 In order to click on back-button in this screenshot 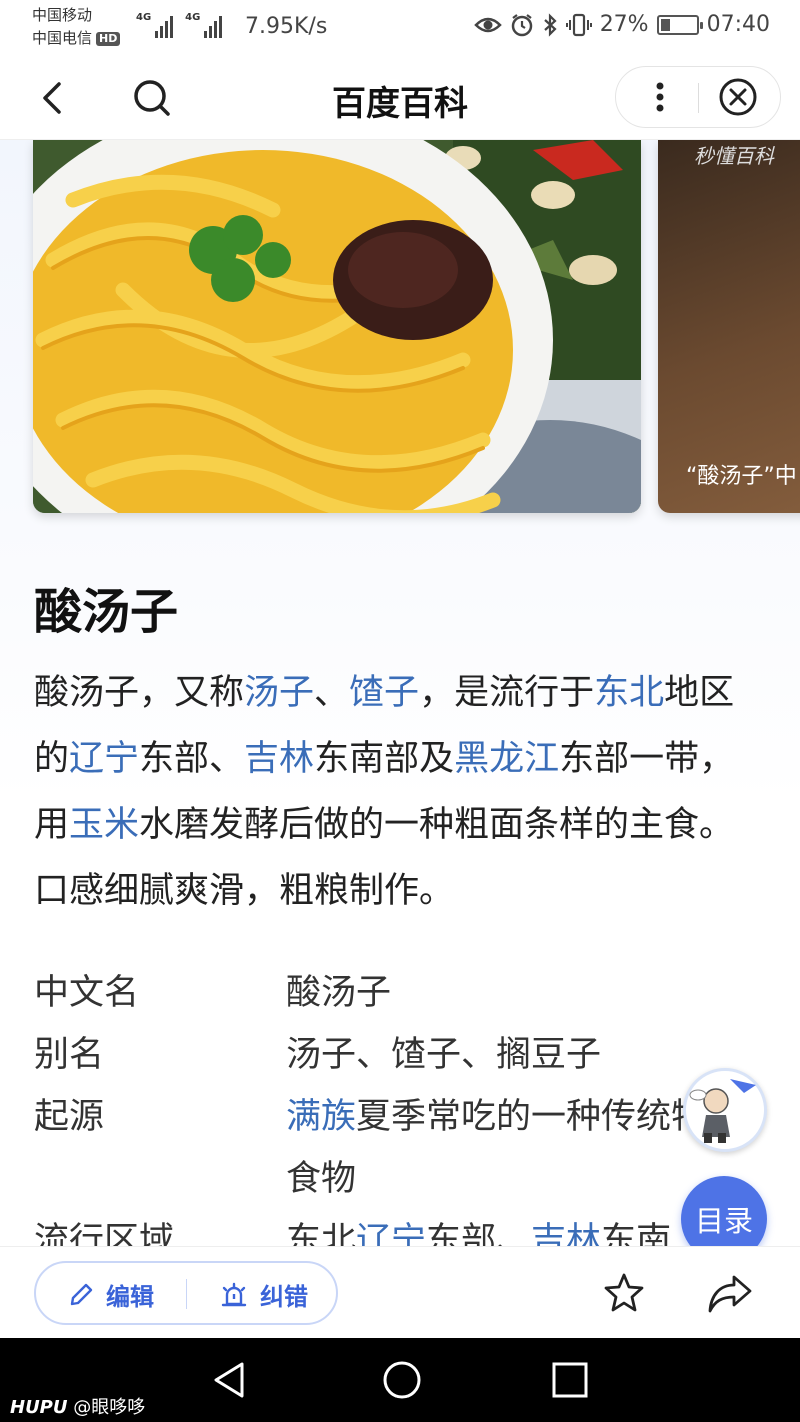, I will do `click(54, 98)`.